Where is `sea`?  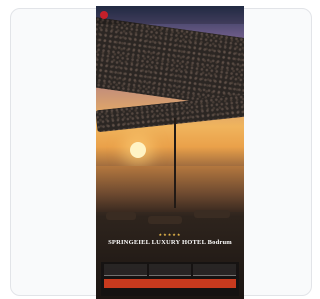 sea is located at coordinates (170, 189).